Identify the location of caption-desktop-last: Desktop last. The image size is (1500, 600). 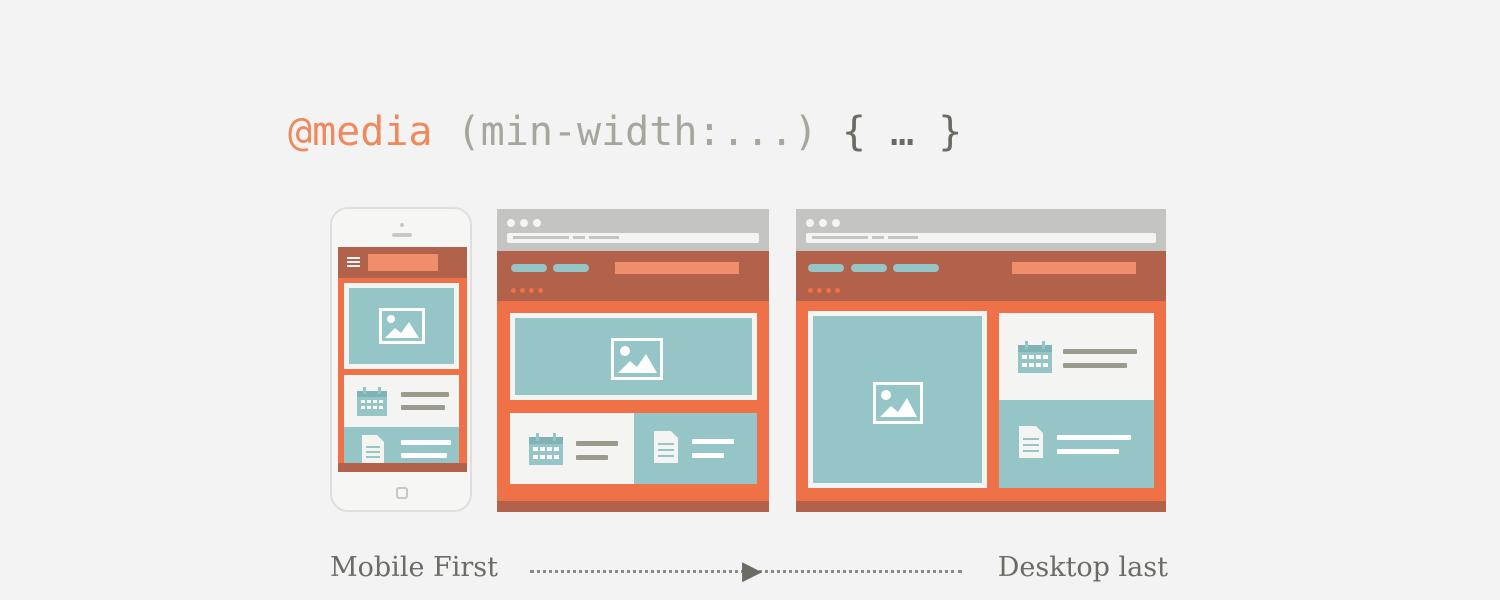
(1082, 567).